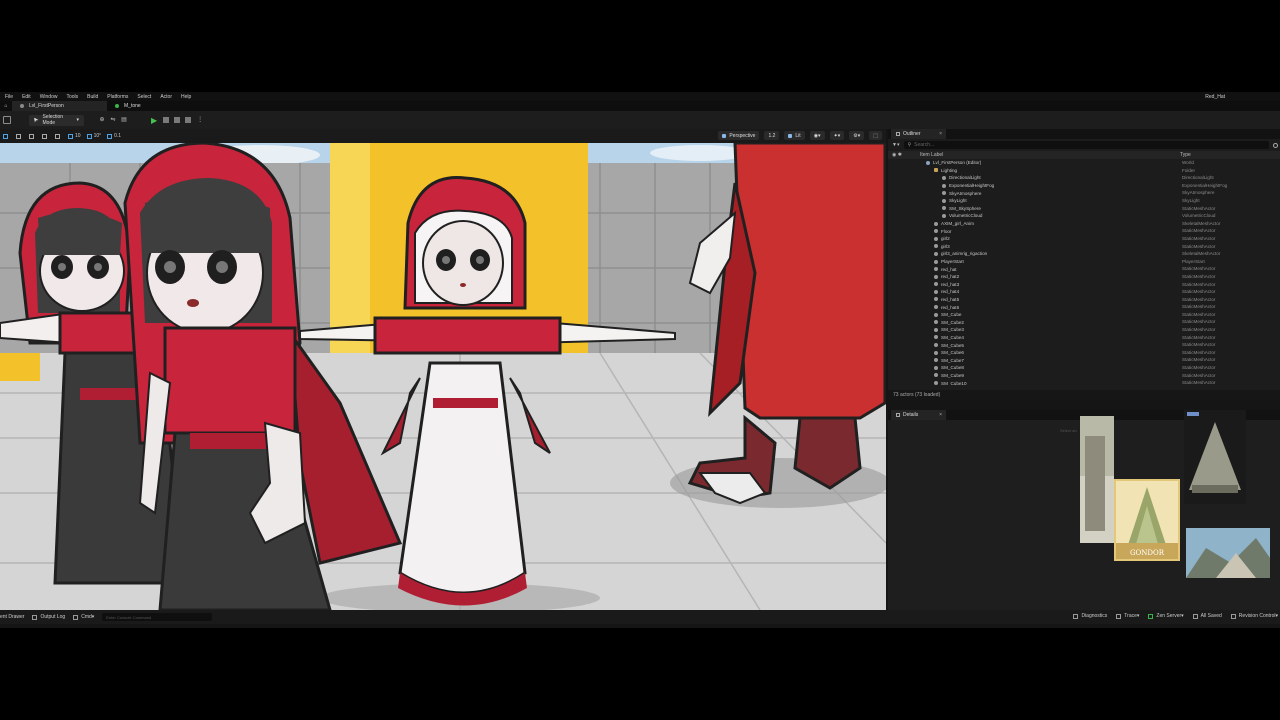 This screenshot has height=720, width=1280. I want to click on menu-platforms: Platforms, so click(117, 97).